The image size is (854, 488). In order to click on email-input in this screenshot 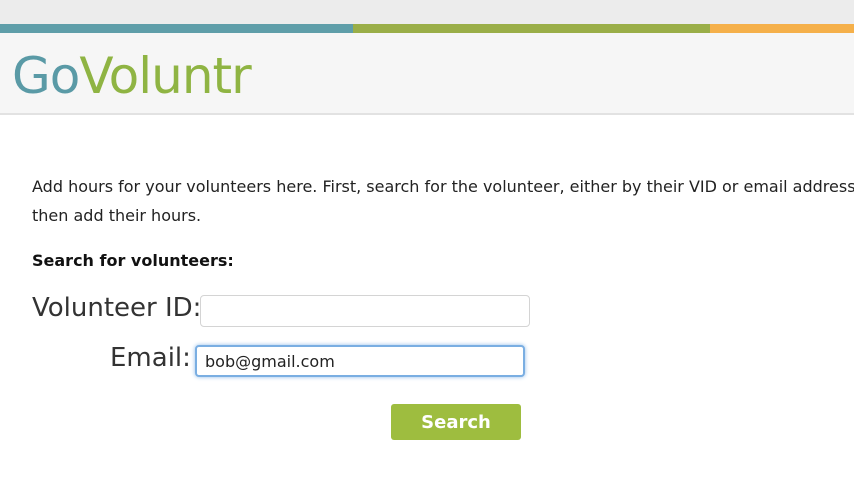, I will do `click(360, 361)`.